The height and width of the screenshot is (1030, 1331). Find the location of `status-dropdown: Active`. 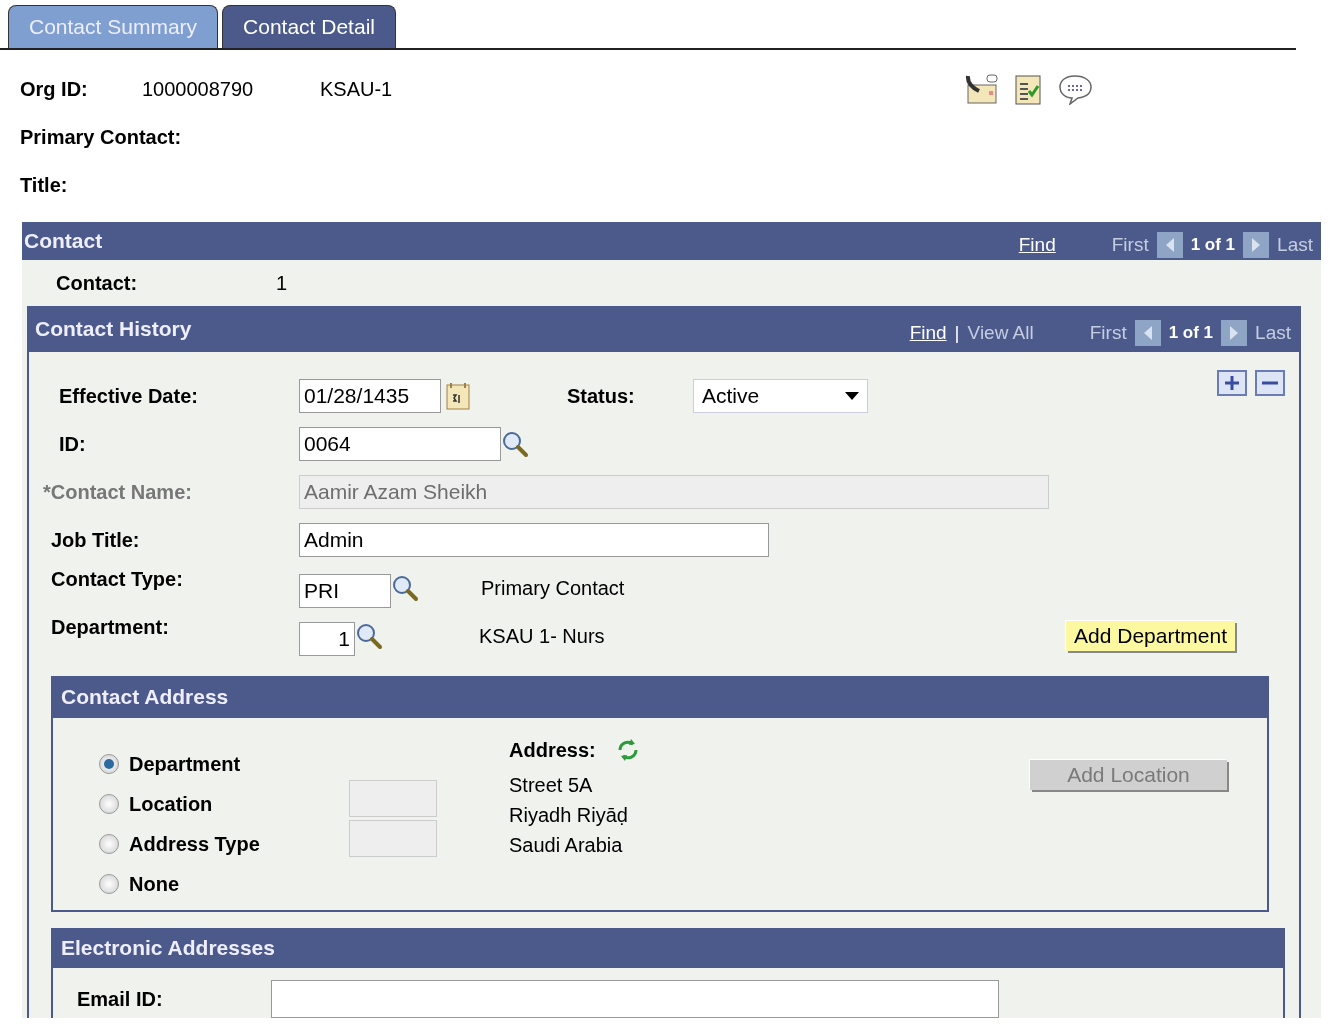

status-dropdown: Active is located at coordinates (780, 396).